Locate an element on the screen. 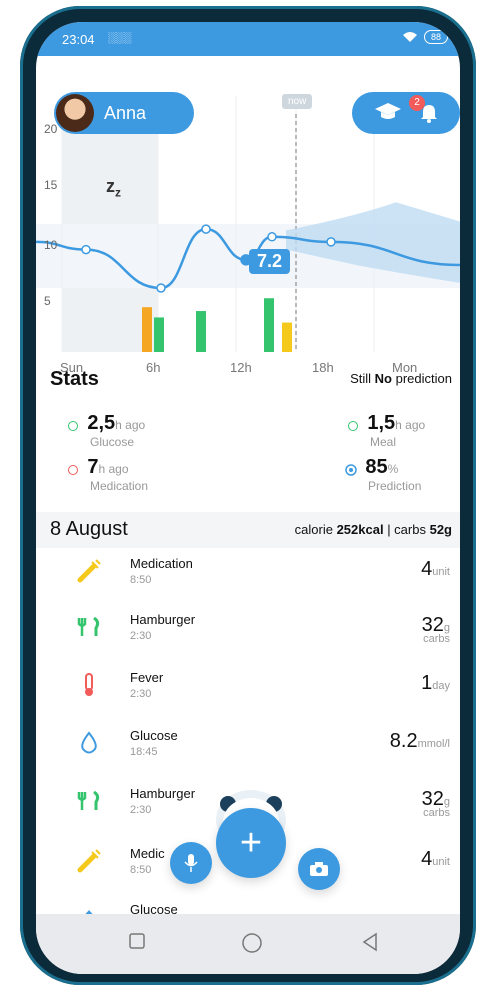 The width and height of the screenshot is (496, 991). glucose-stat-value: 2,5 is located at coordinates (101, 423).